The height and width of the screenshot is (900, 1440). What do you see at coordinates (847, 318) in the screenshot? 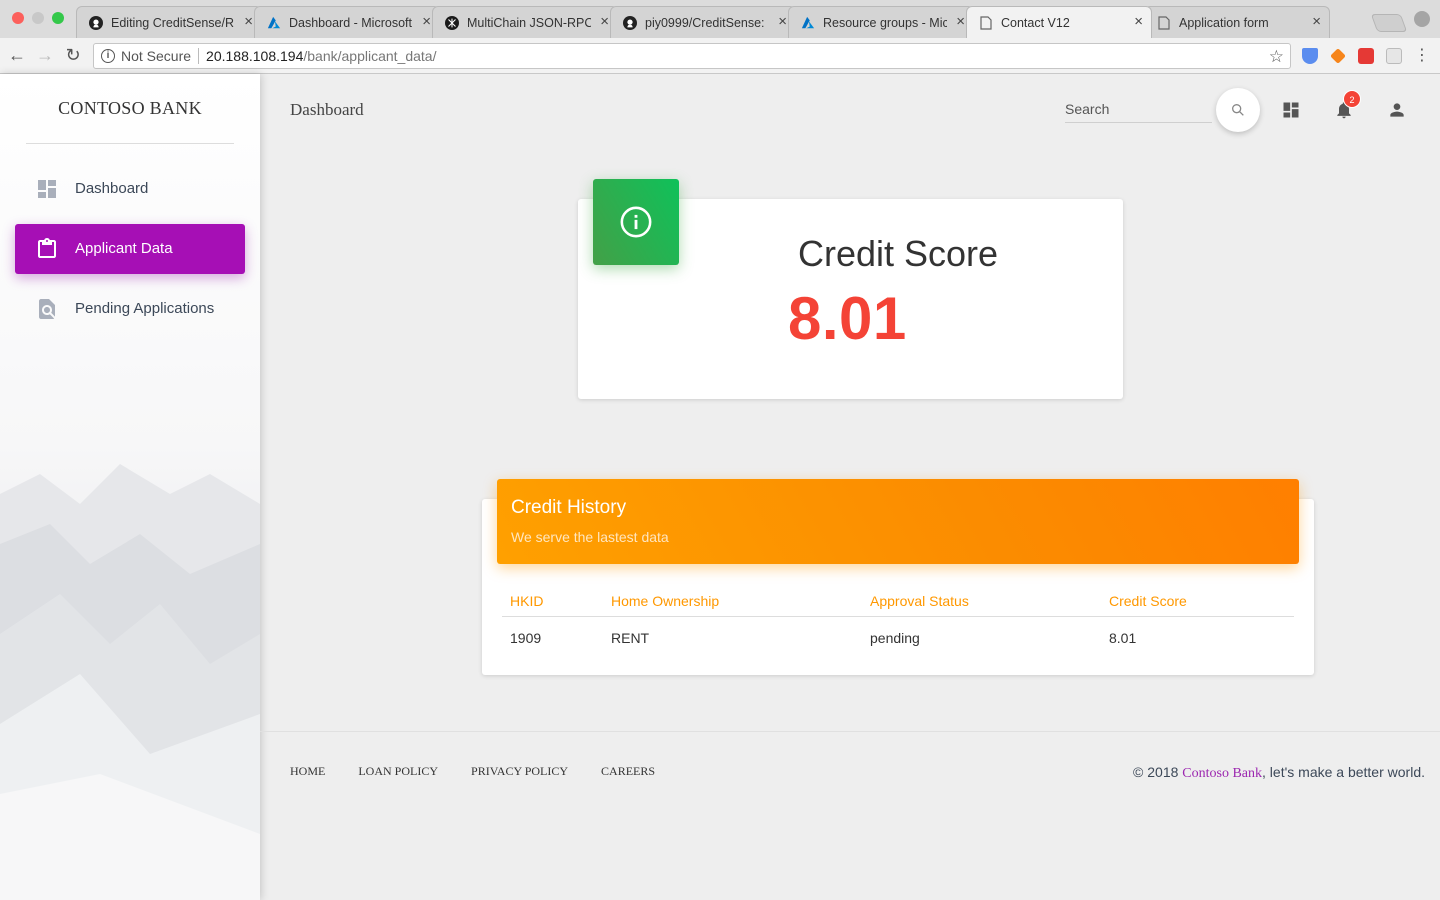
I see `credit-score-value: 8.01` at bounding box center [847, 318].